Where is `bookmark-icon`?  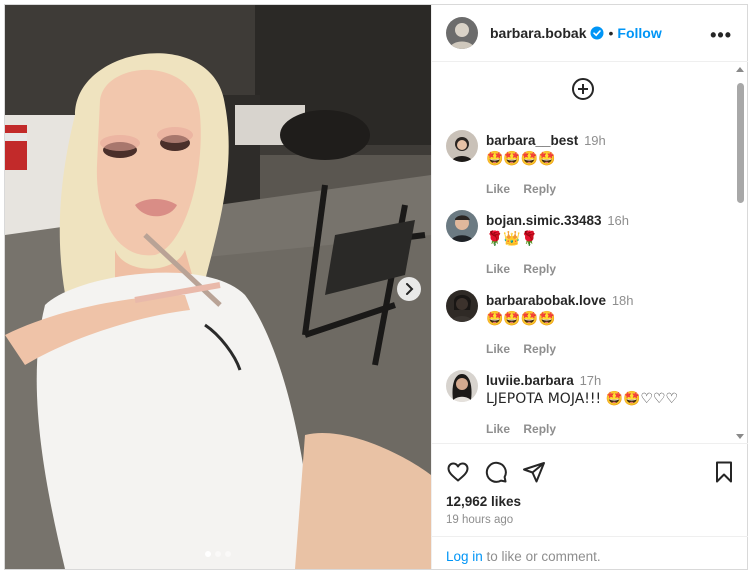
bookmark-icon is located at coordinates (724, 472).